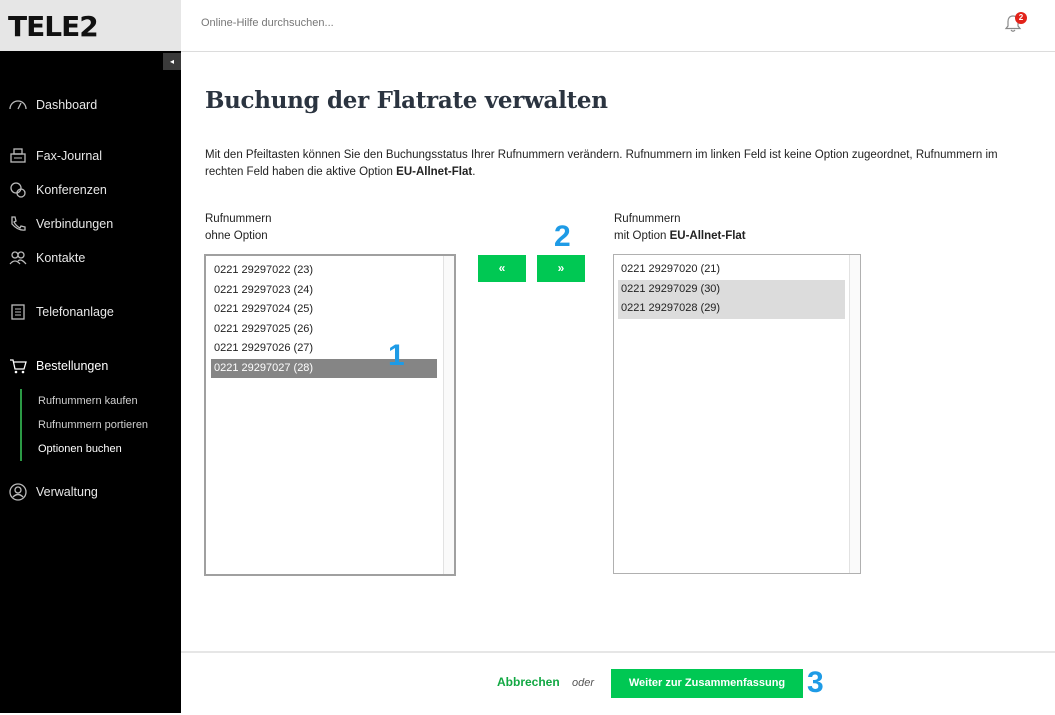  What do you see at coordinates (324, 291) in the screenshot?
I see `phone-number-option: 0221 29297023 (24)` at bounding box center [324, 291].